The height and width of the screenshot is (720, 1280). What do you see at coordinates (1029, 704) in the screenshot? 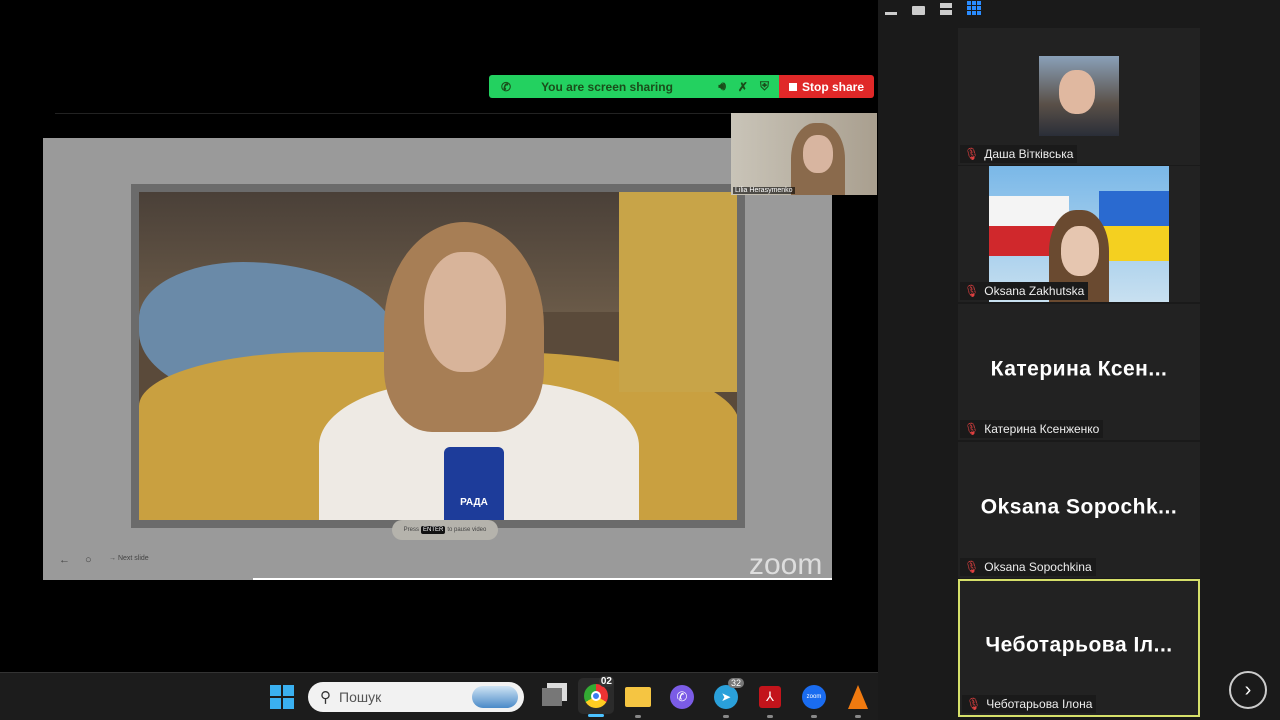
I see `participant-name-tag: 🎙︎ Чеботарьова Ілона` at bounding box center [1029, 704].